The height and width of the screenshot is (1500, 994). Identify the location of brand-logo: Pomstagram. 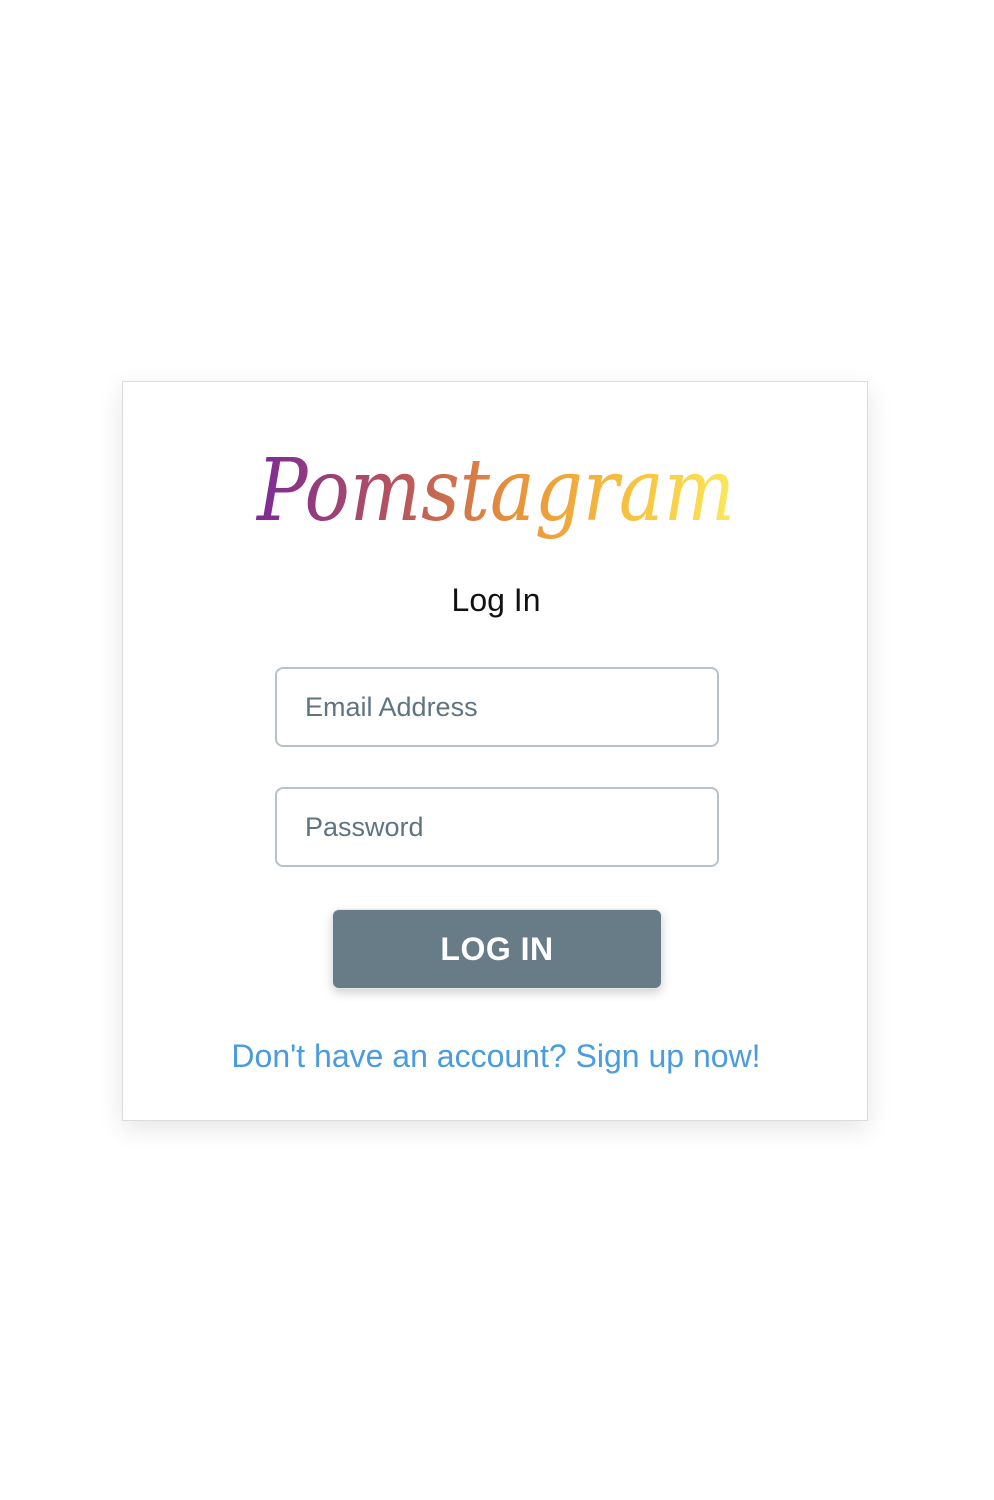
(496, 505).